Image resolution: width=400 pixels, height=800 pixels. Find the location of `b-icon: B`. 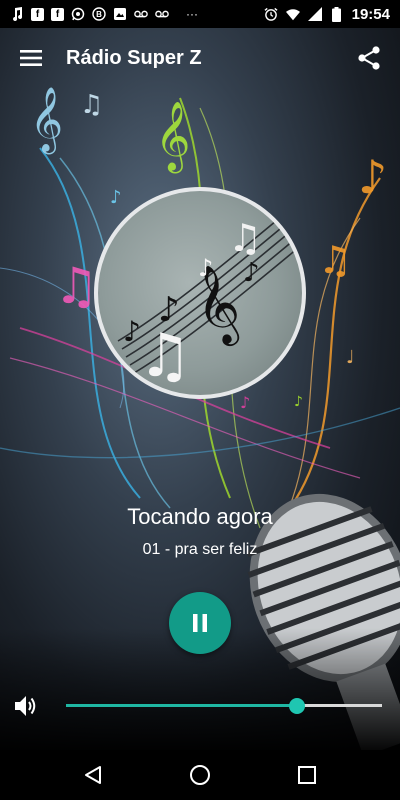

b-icon: B is located at coordinates (99, 14).